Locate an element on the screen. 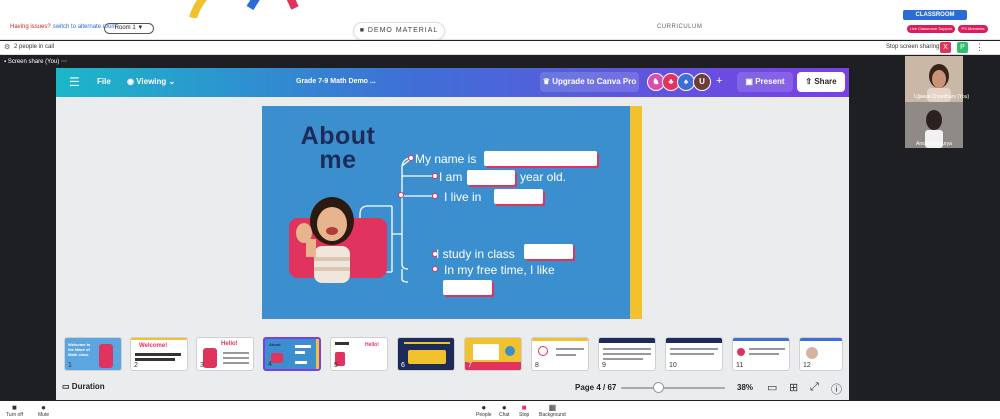  thumbnail-4: About 4 is located at coordinates (292, 354).